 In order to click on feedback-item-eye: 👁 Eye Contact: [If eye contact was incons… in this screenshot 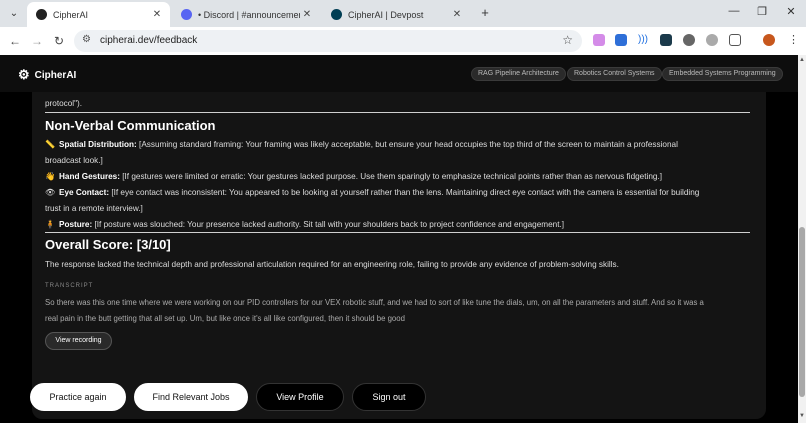, I will do `click(400, 201)`.